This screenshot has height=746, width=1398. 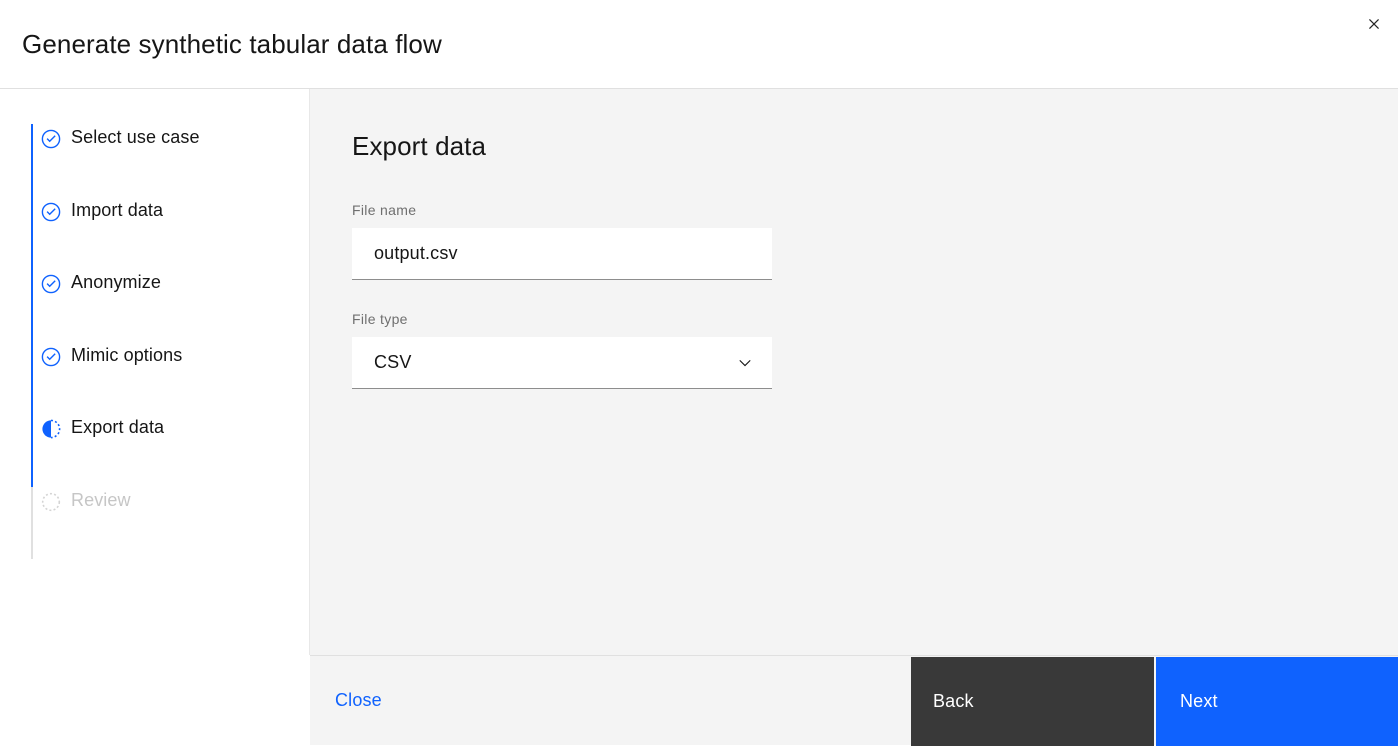 I want to click on sidebar-item-label: Mimic options, so click(x=127, y=354).